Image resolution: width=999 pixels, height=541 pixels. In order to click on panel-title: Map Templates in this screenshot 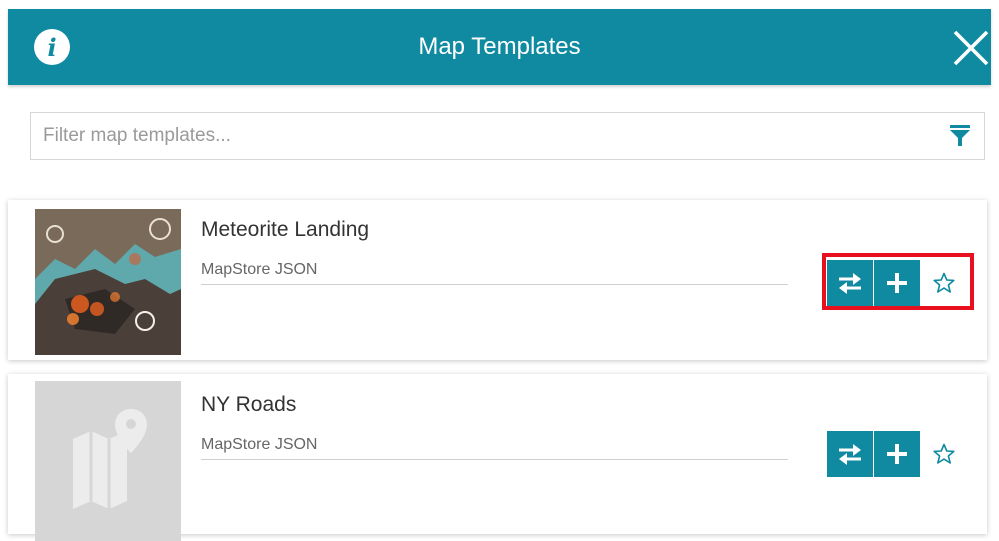, I will do `click(499, 46)`.